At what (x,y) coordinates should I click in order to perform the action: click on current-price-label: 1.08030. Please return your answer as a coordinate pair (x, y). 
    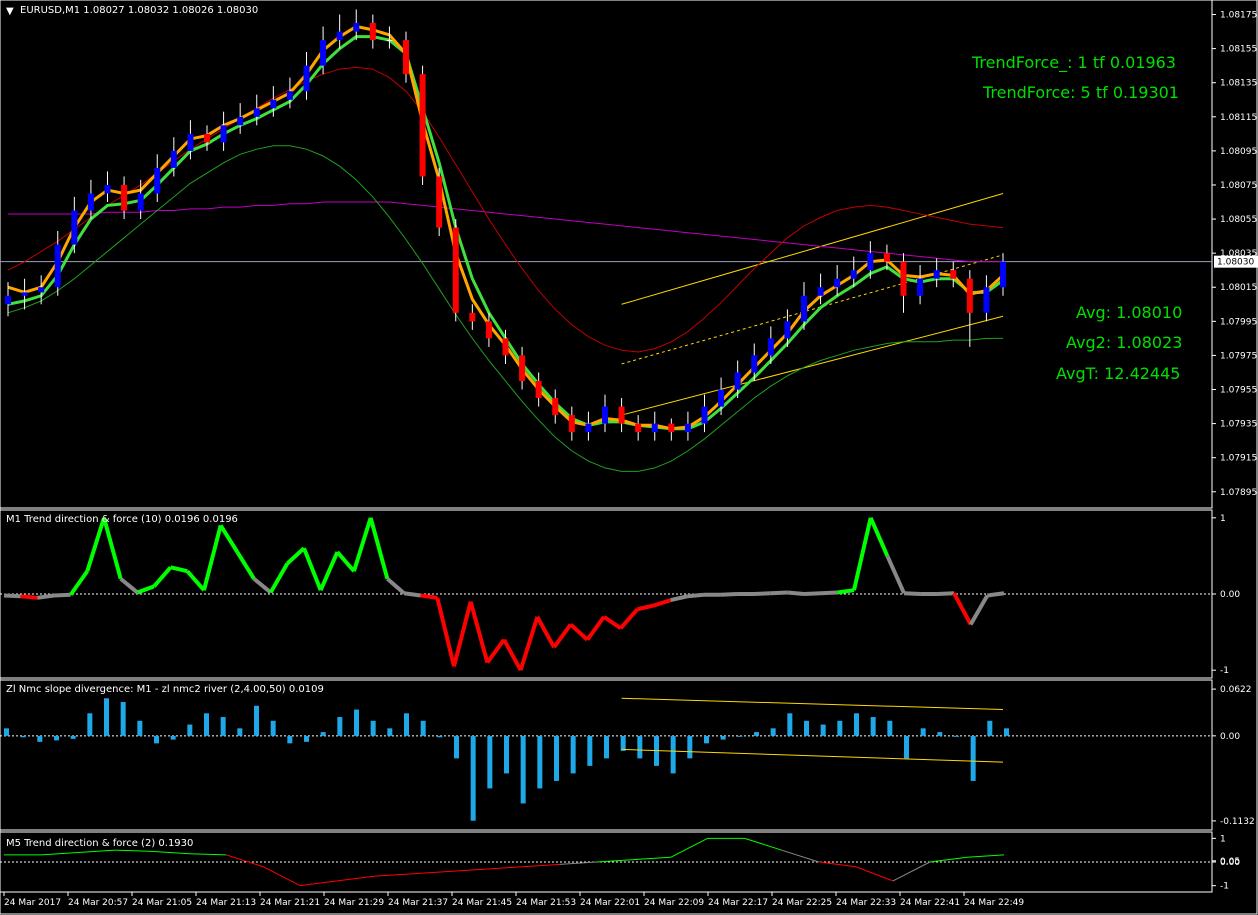
    Looking at the image, I should click on (1235, 263).